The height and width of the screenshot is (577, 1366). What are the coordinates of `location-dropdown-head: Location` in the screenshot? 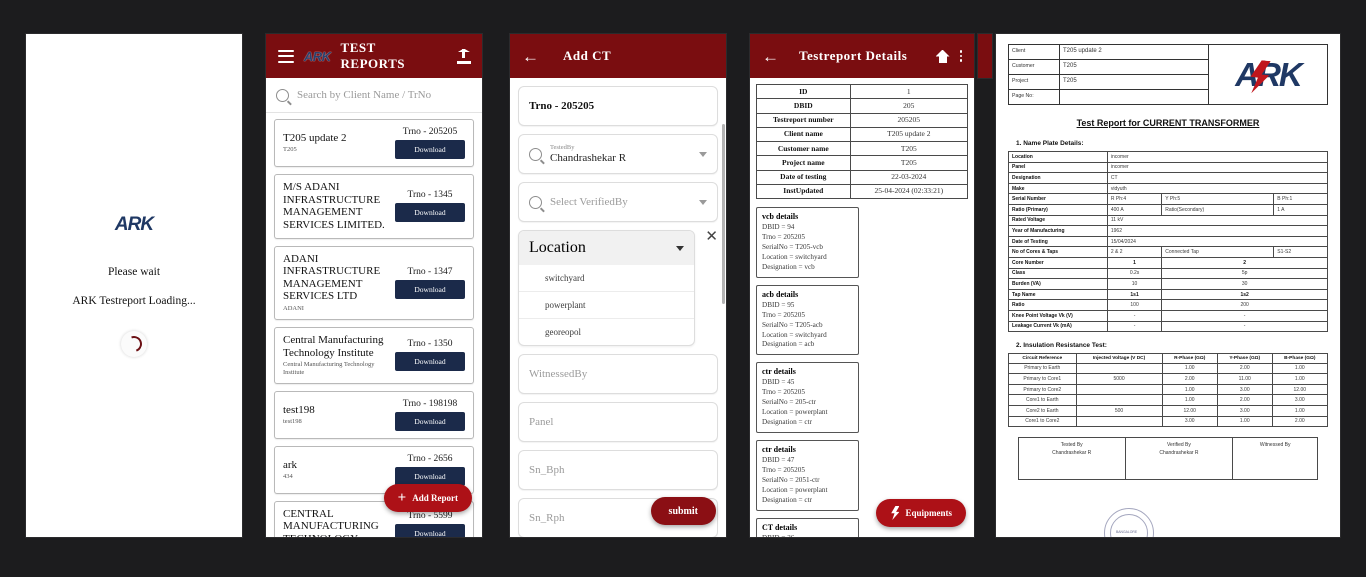 It's located at (607, 248).